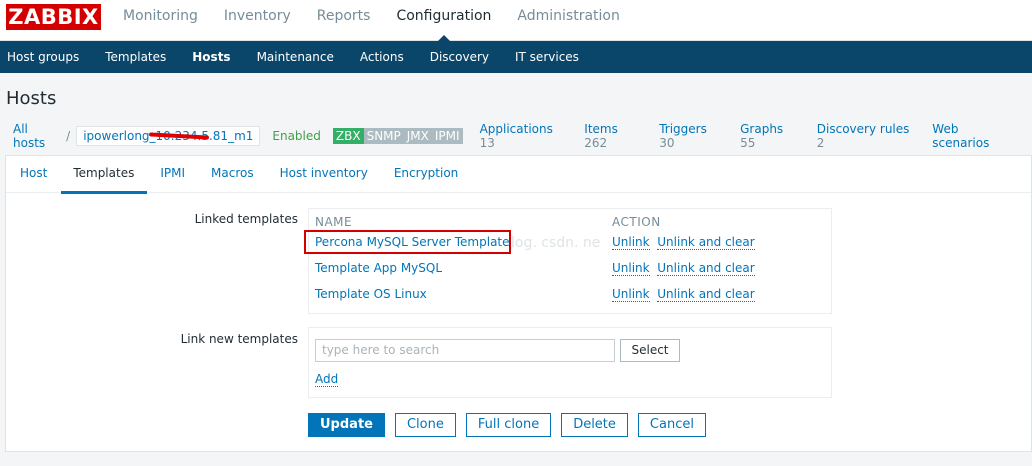 The image size is (1032, 466). I want to click on main-menu-configuration: Configuration, so click(443, 20).